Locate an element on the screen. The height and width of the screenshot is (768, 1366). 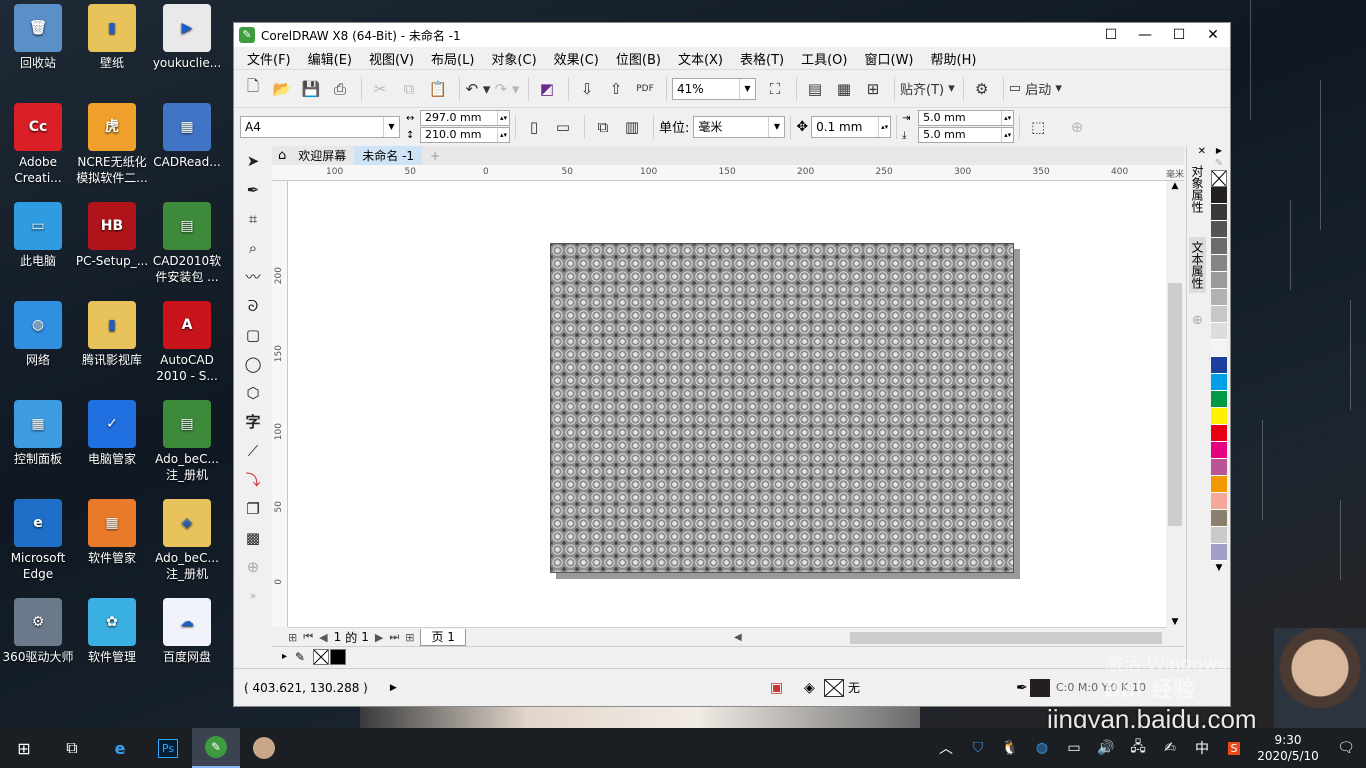
import-icon: ⇩ is located at coordinates (587, 89).